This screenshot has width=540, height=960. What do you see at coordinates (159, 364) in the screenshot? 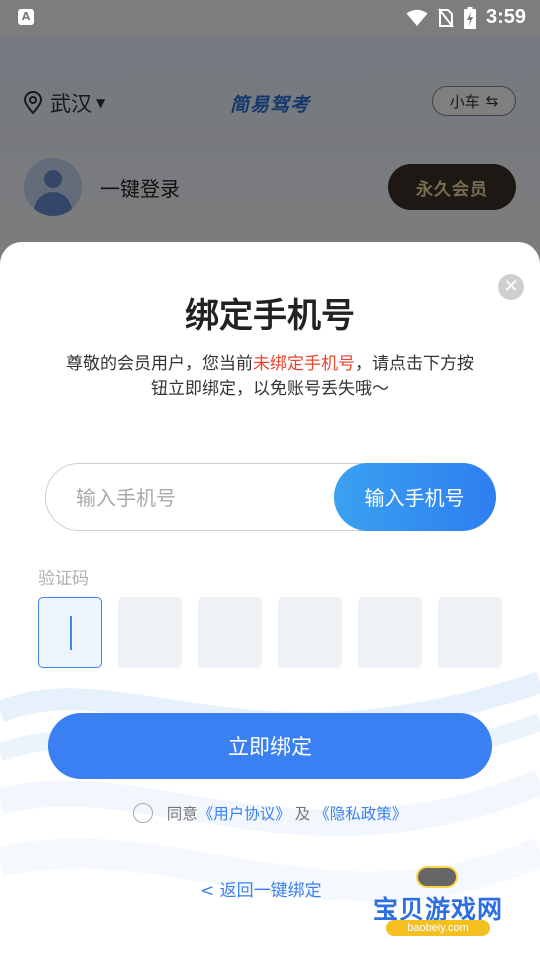
I see `desc-text-1: 尊敬的会员用户，您当前` at bounding box center [159, 364].